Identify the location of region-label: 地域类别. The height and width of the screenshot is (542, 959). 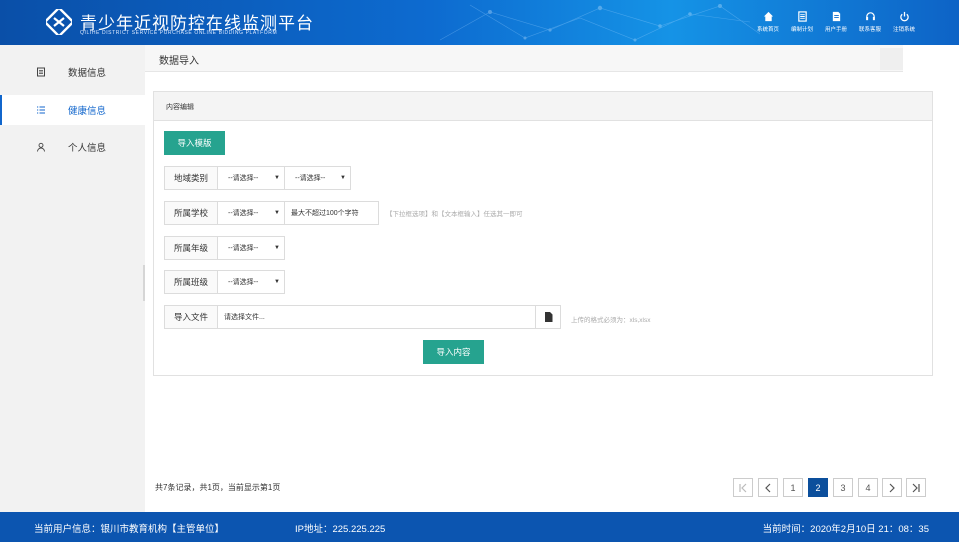
(191, 178).